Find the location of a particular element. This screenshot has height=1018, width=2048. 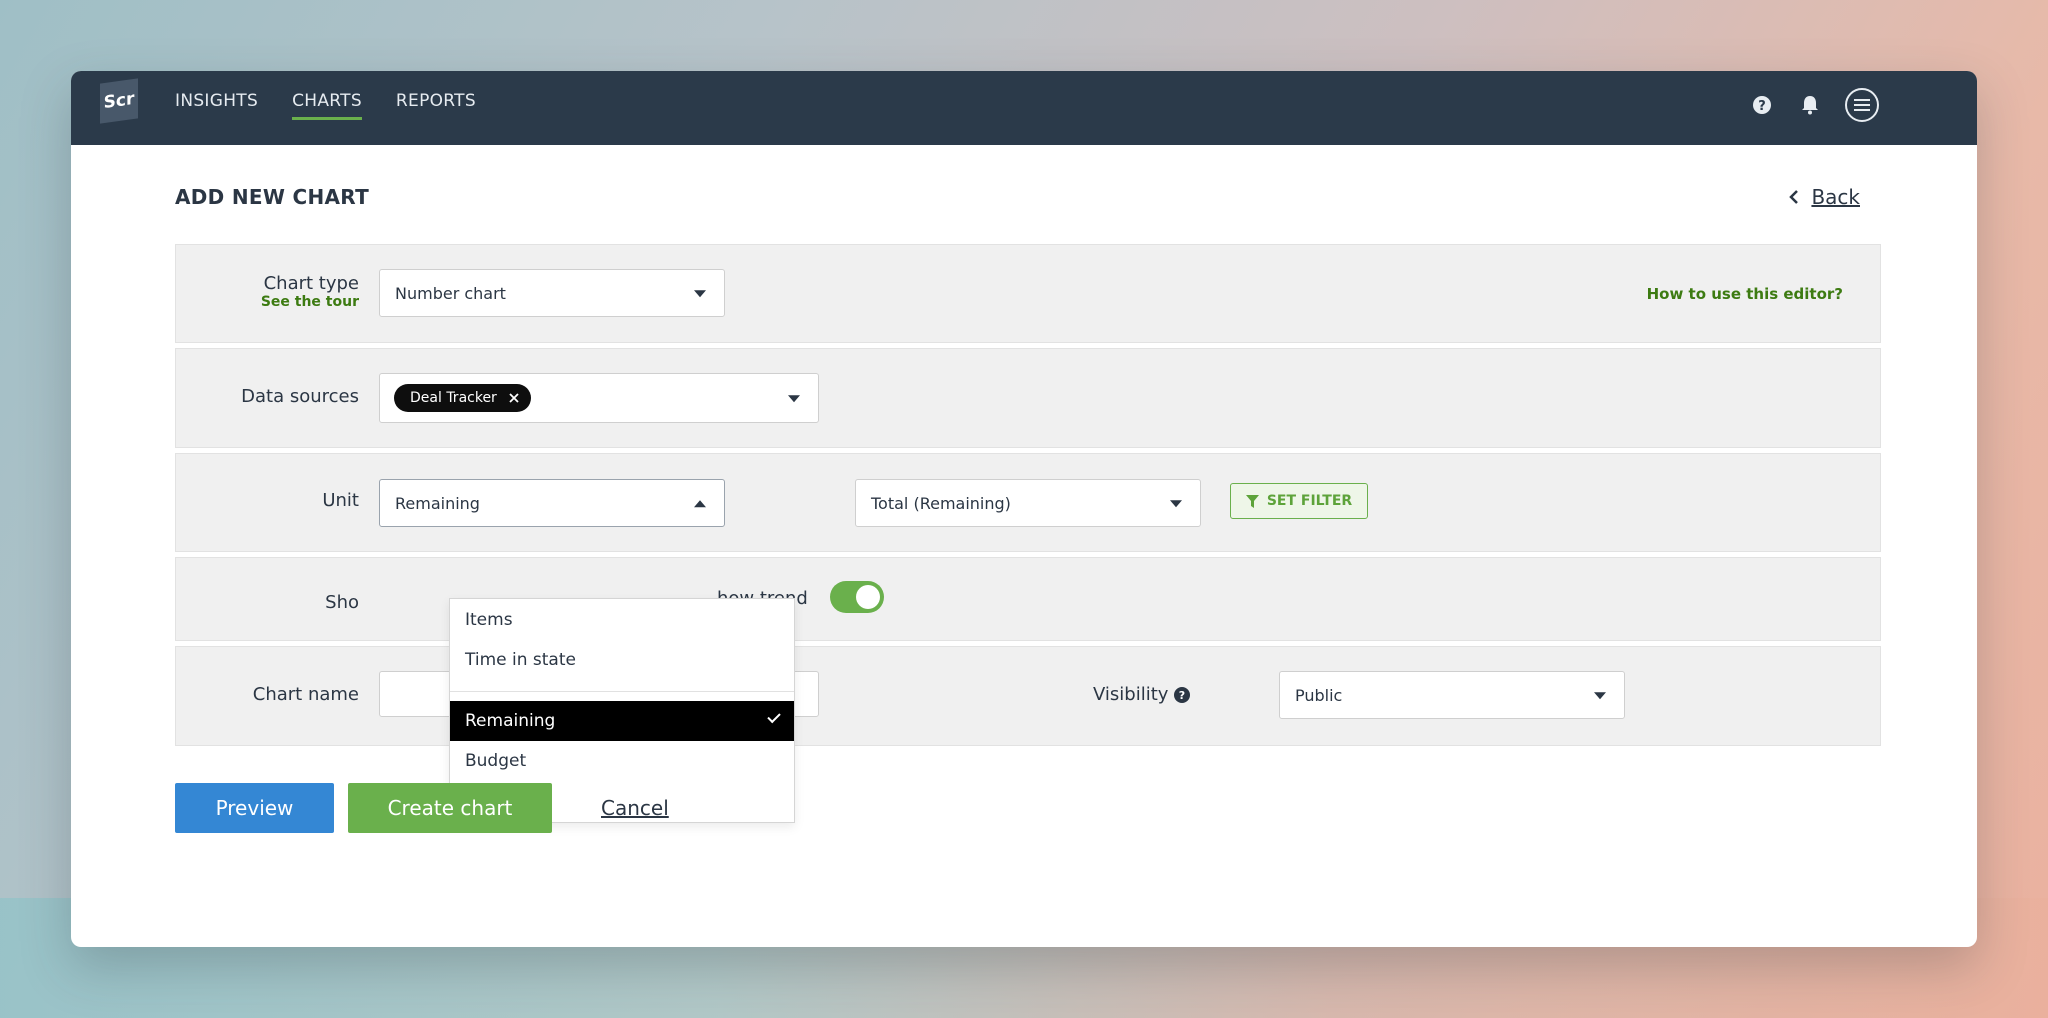

data-sources-select: Deal Tracker is located at coordinates (599, 398).